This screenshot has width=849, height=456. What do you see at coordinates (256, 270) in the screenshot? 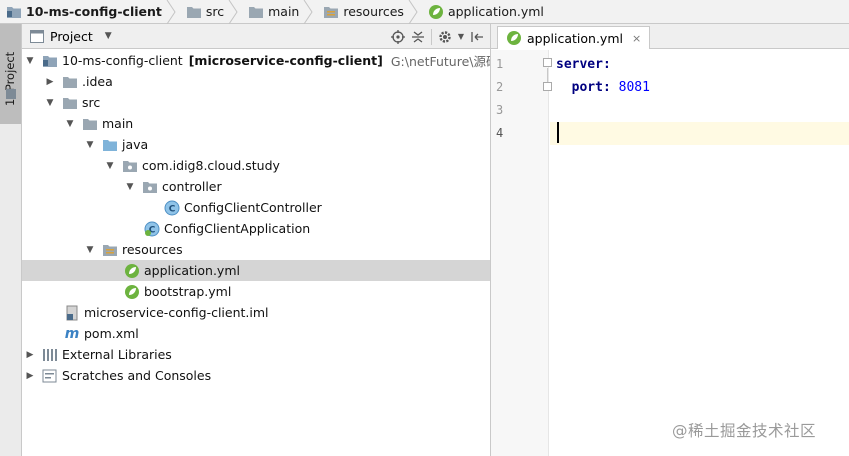
I see `tree-node-application-yml: application.yml` at bounding box center [256, 270].